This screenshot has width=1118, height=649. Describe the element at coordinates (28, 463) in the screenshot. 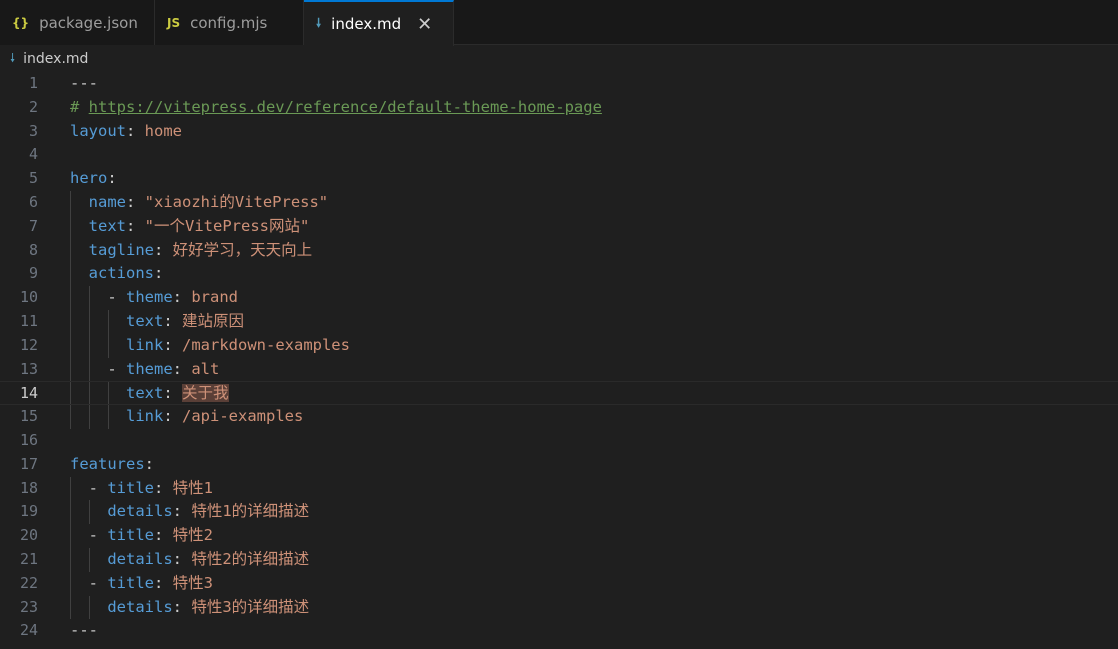

I see `line-number: 17` at that location.